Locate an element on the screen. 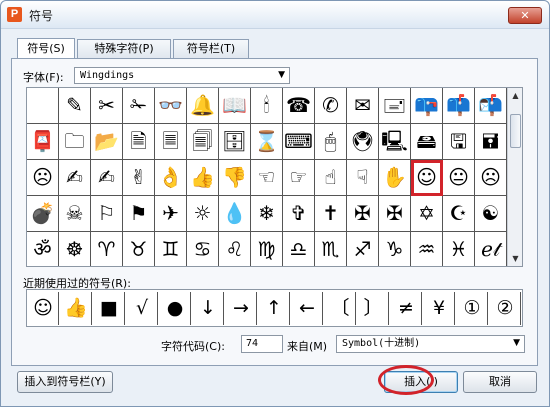 This screenshot has height=407, width=550. symbol-cell: 🖬 is located at coordinates (491, 142).